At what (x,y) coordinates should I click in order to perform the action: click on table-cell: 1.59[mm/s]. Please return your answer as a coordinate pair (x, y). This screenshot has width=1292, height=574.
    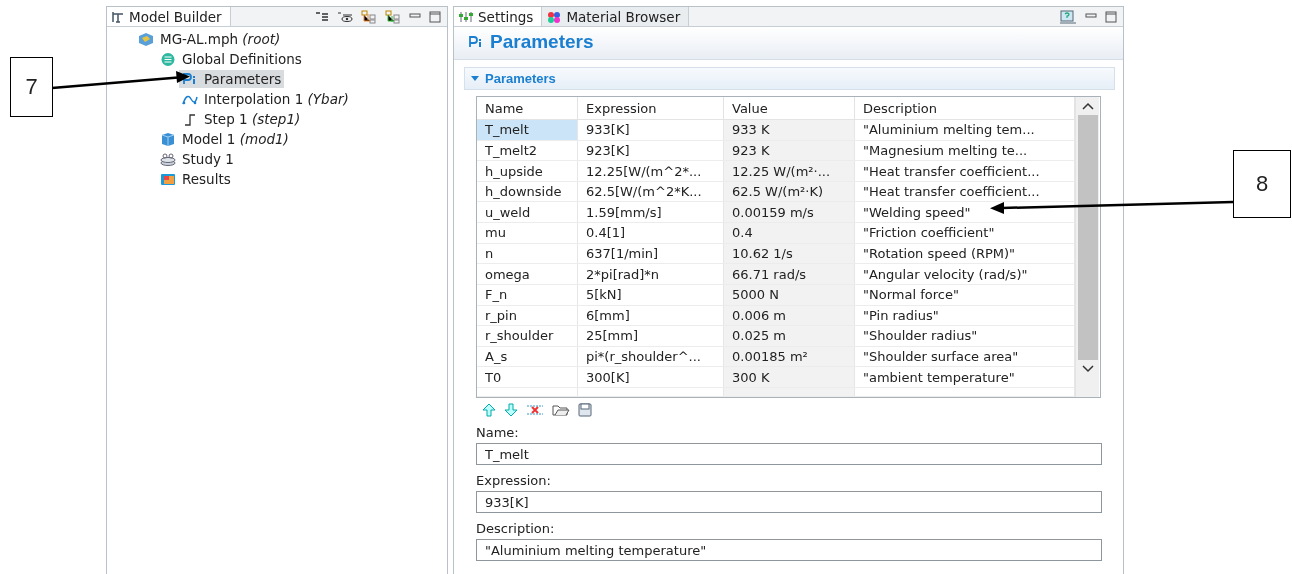
    Looking at the image, I should click on (650, 212).